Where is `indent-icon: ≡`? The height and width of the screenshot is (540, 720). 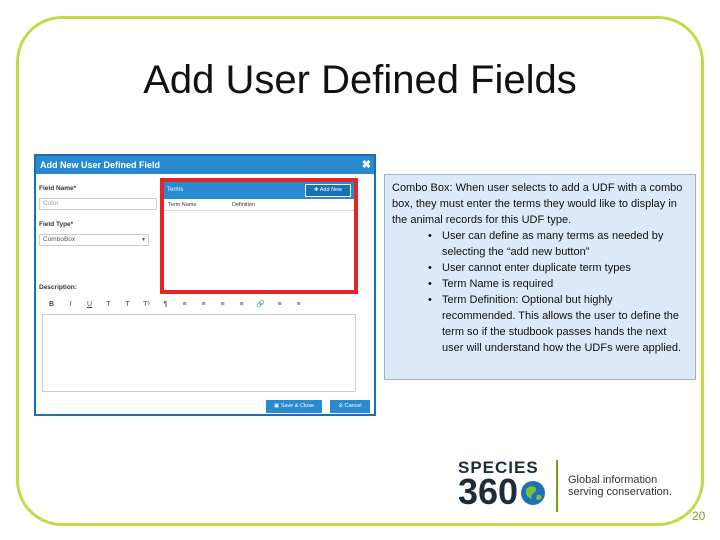 indent-icon: ≡ is located at coordinates (298, 305).